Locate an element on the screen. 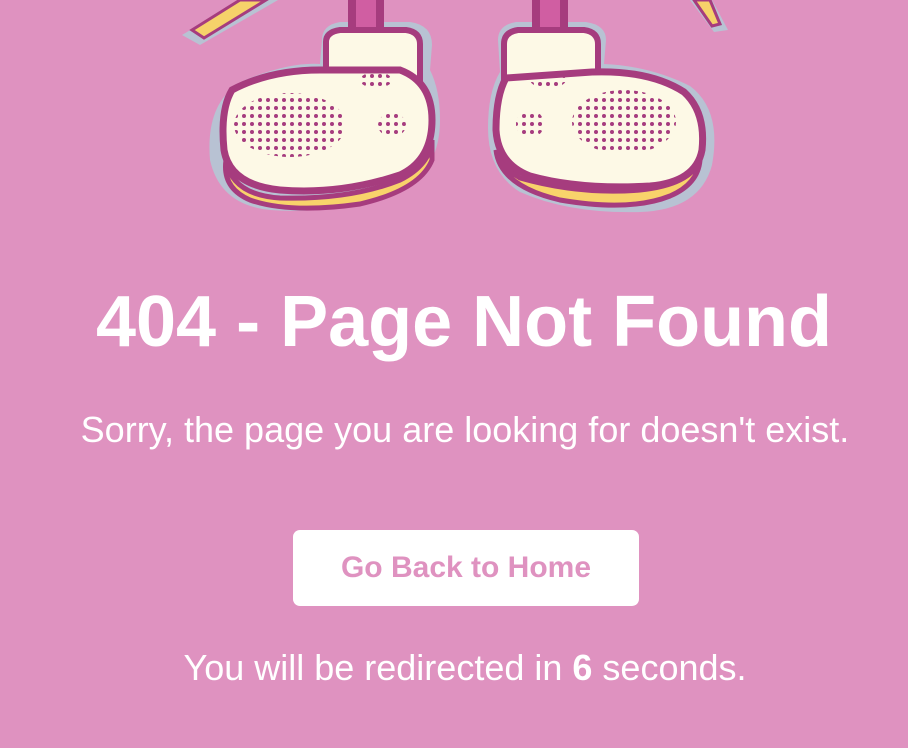 Image resolution: width=908 pixels, height=748 pixels. right-foot is located at coordinates (601, 106).